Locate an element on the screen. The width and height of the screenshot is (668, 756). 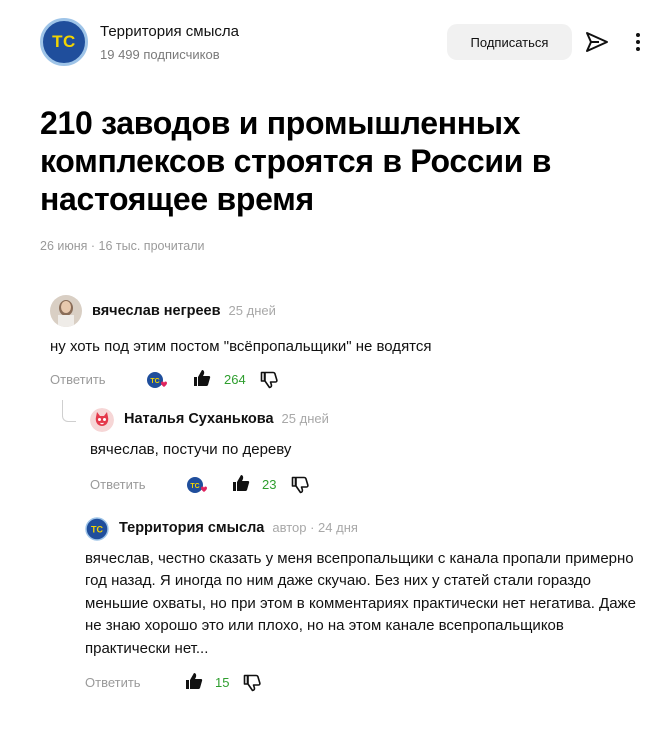
comment-author: Территория смысла автор · 24 дня is located at coordinates (238, 528).